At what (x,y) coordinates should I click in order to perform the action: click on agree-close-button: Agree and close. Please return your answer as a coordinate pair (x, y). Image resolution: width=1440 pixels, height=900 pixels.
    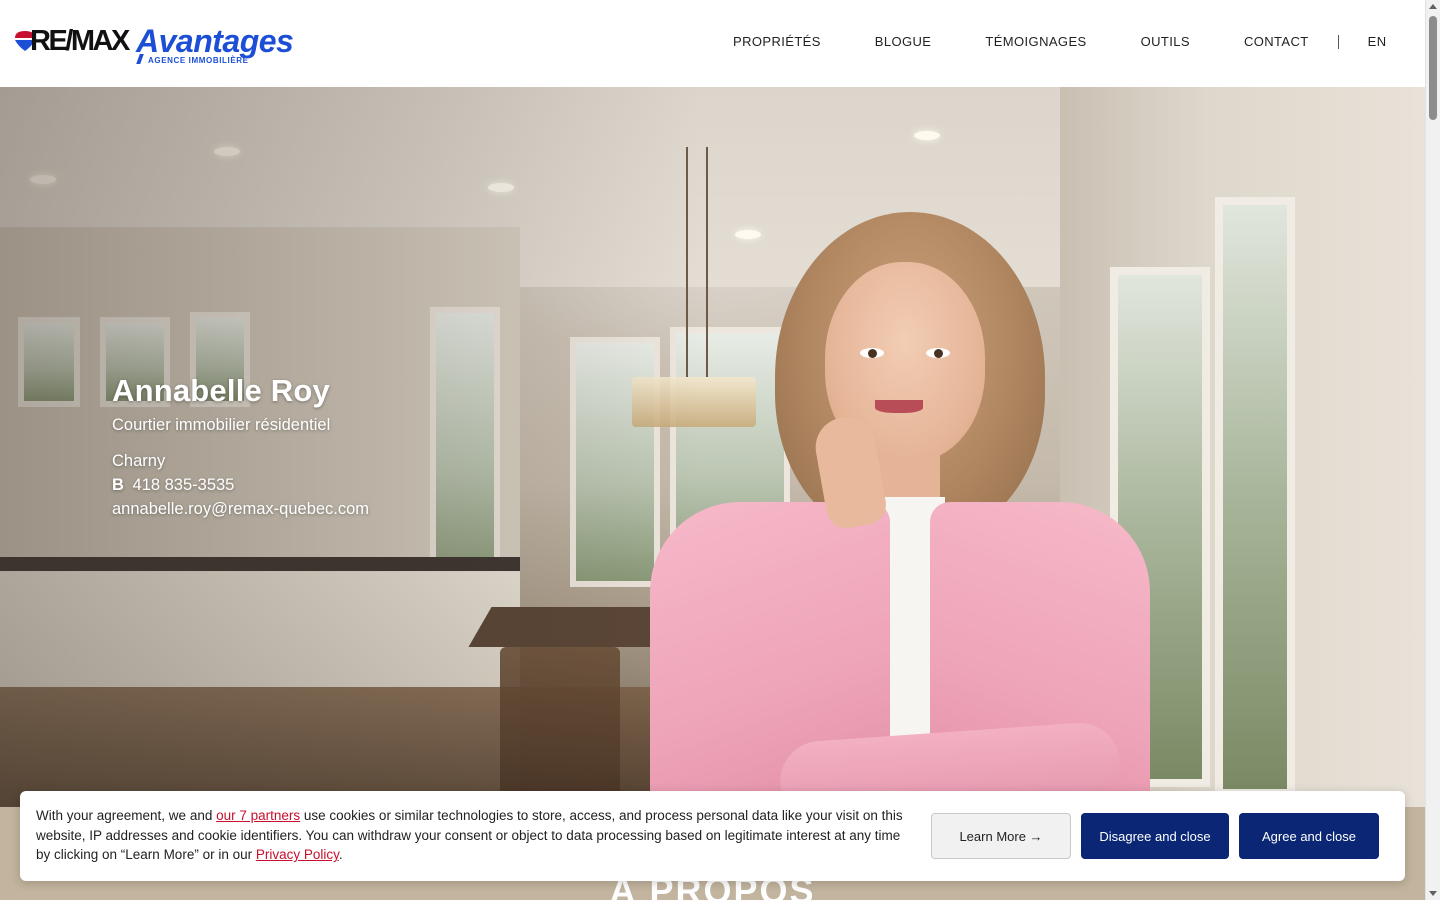
    Looking at the image, I should click on (1309, 836).